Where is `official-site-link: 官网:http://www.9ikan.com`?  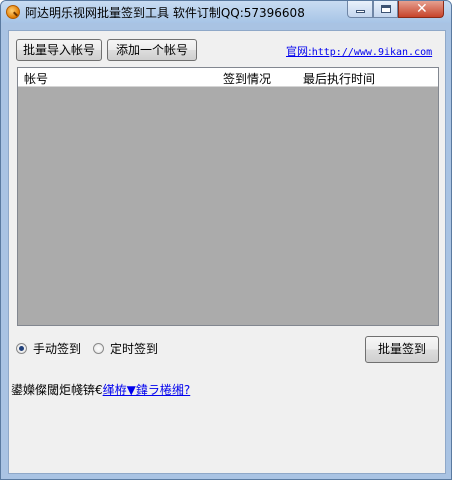
official-site-link: 官网:http://www.9ikan.com is located at coordinates (359, 51).